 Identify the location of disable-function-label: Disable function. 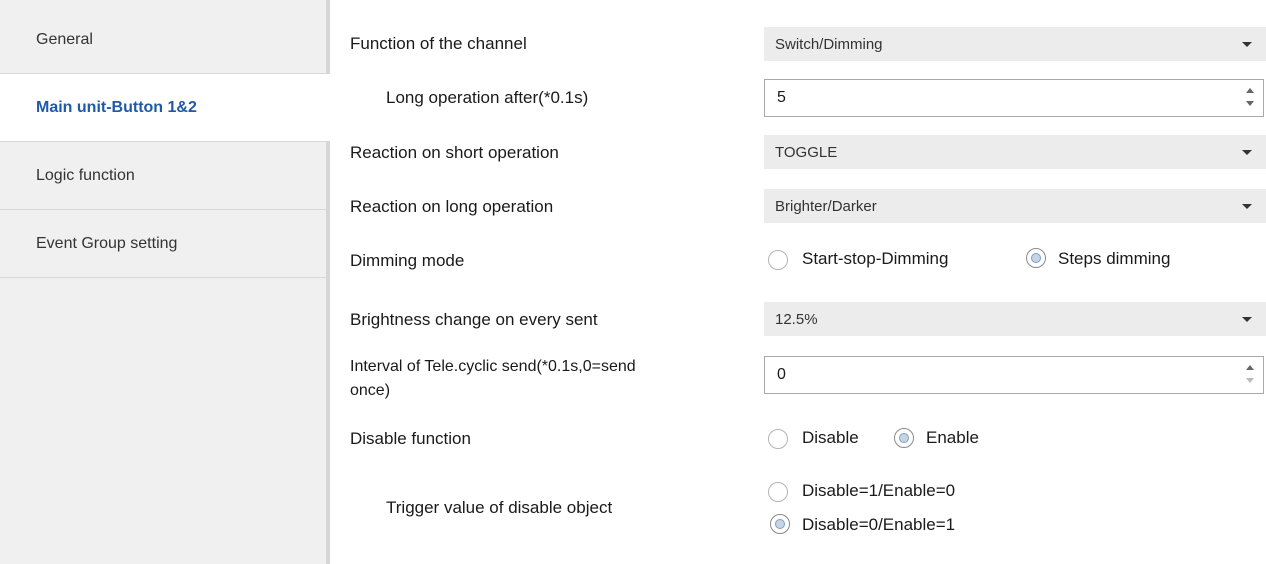
(410, 438).